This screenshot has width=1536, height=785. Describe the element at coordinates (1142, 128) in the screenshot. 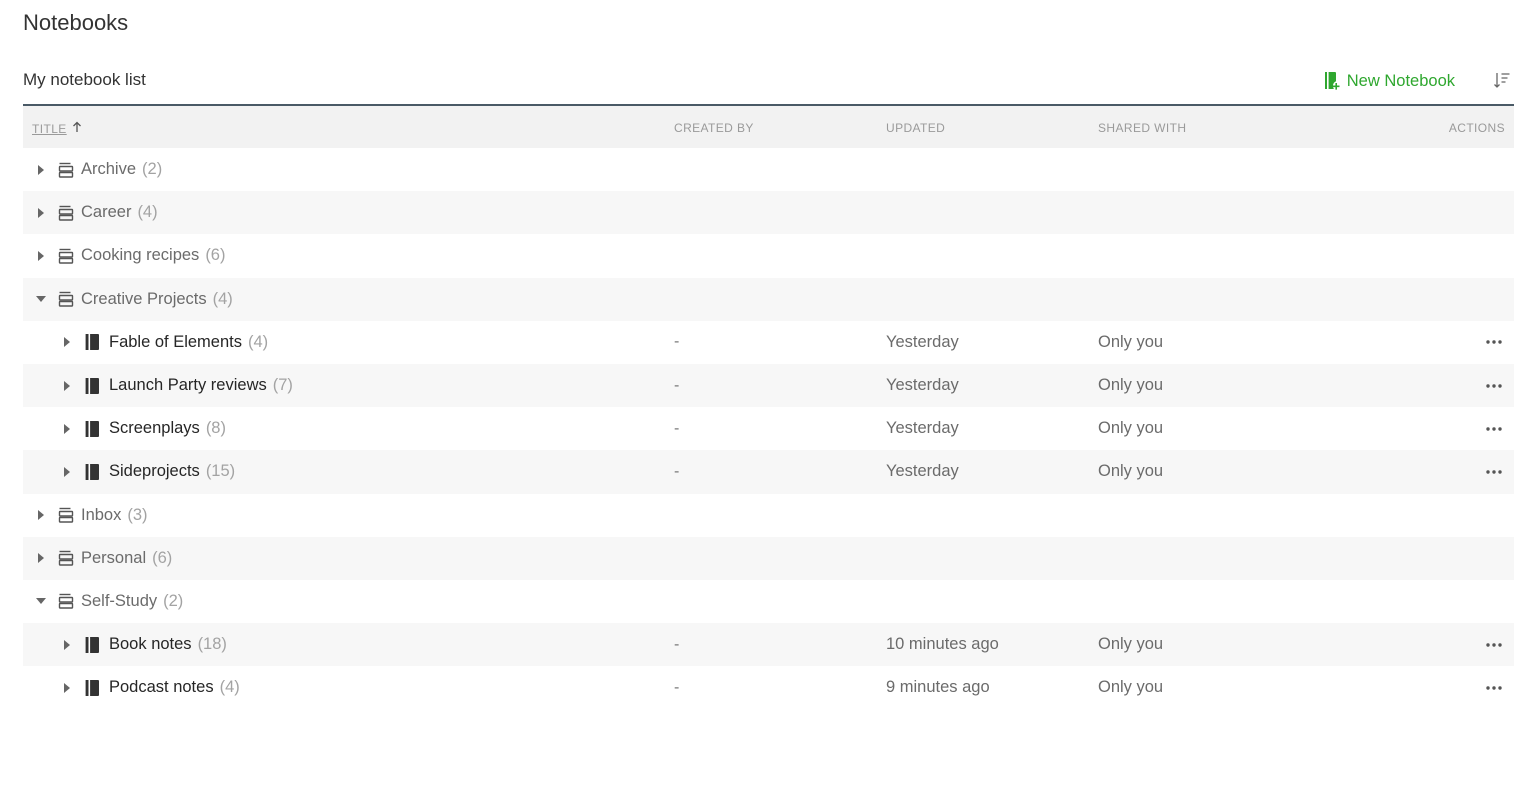

I see `column-header-shared-with: SHARED WITH` at that location.